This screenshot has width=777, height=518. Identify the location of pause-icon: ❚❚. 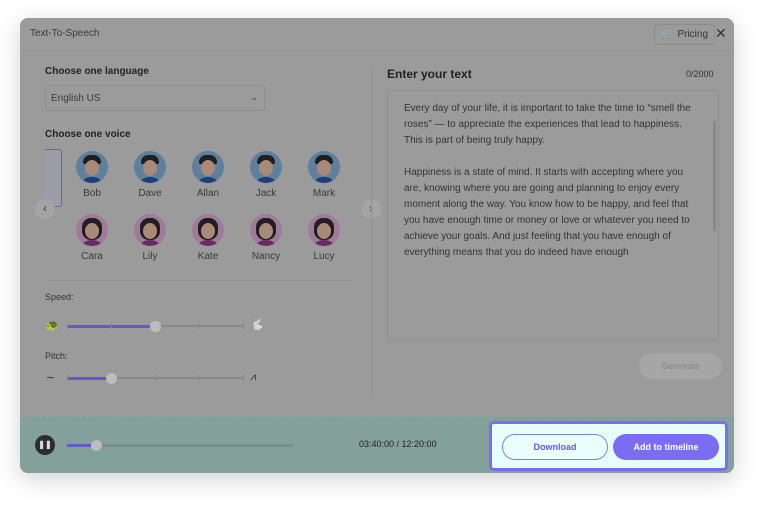
(45, 445).